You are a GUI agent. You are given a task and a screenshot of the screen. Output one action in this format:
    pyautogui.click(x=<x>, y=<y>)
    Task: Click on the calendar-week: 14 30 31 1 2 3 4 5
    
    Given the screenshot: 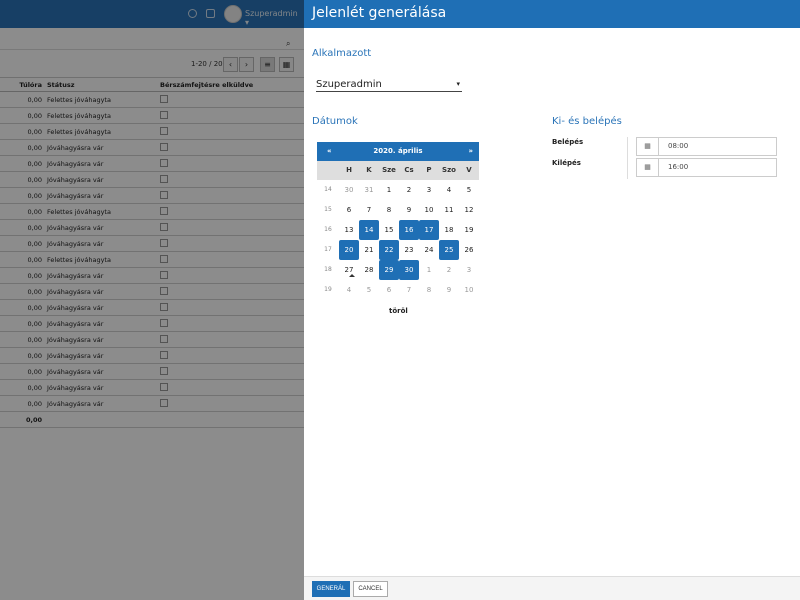 What is the action you would take?
    pyautogui.click(x=398, y=190)
    